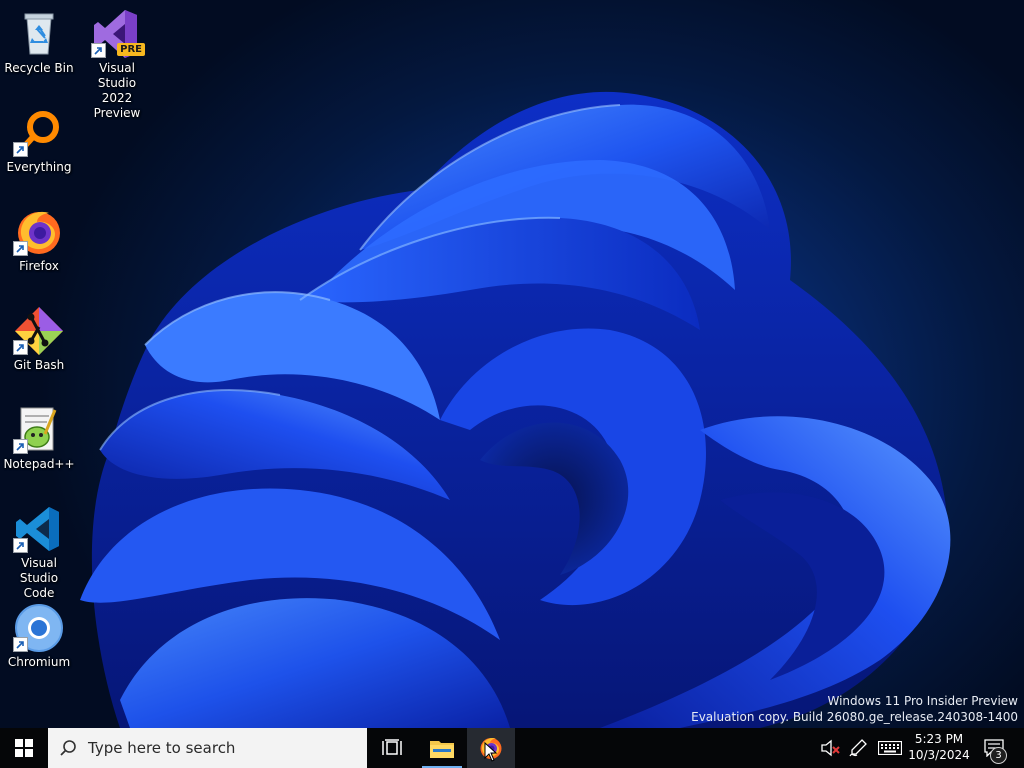  I want to click on desktop-icon-label: Recycle Bin, so click(39, 68).